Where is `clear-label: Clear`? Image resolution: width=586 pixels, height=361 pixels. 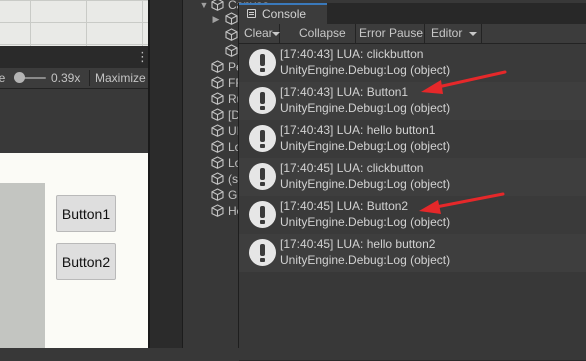 clear-label: Clear is located at coordinates (258, 33).